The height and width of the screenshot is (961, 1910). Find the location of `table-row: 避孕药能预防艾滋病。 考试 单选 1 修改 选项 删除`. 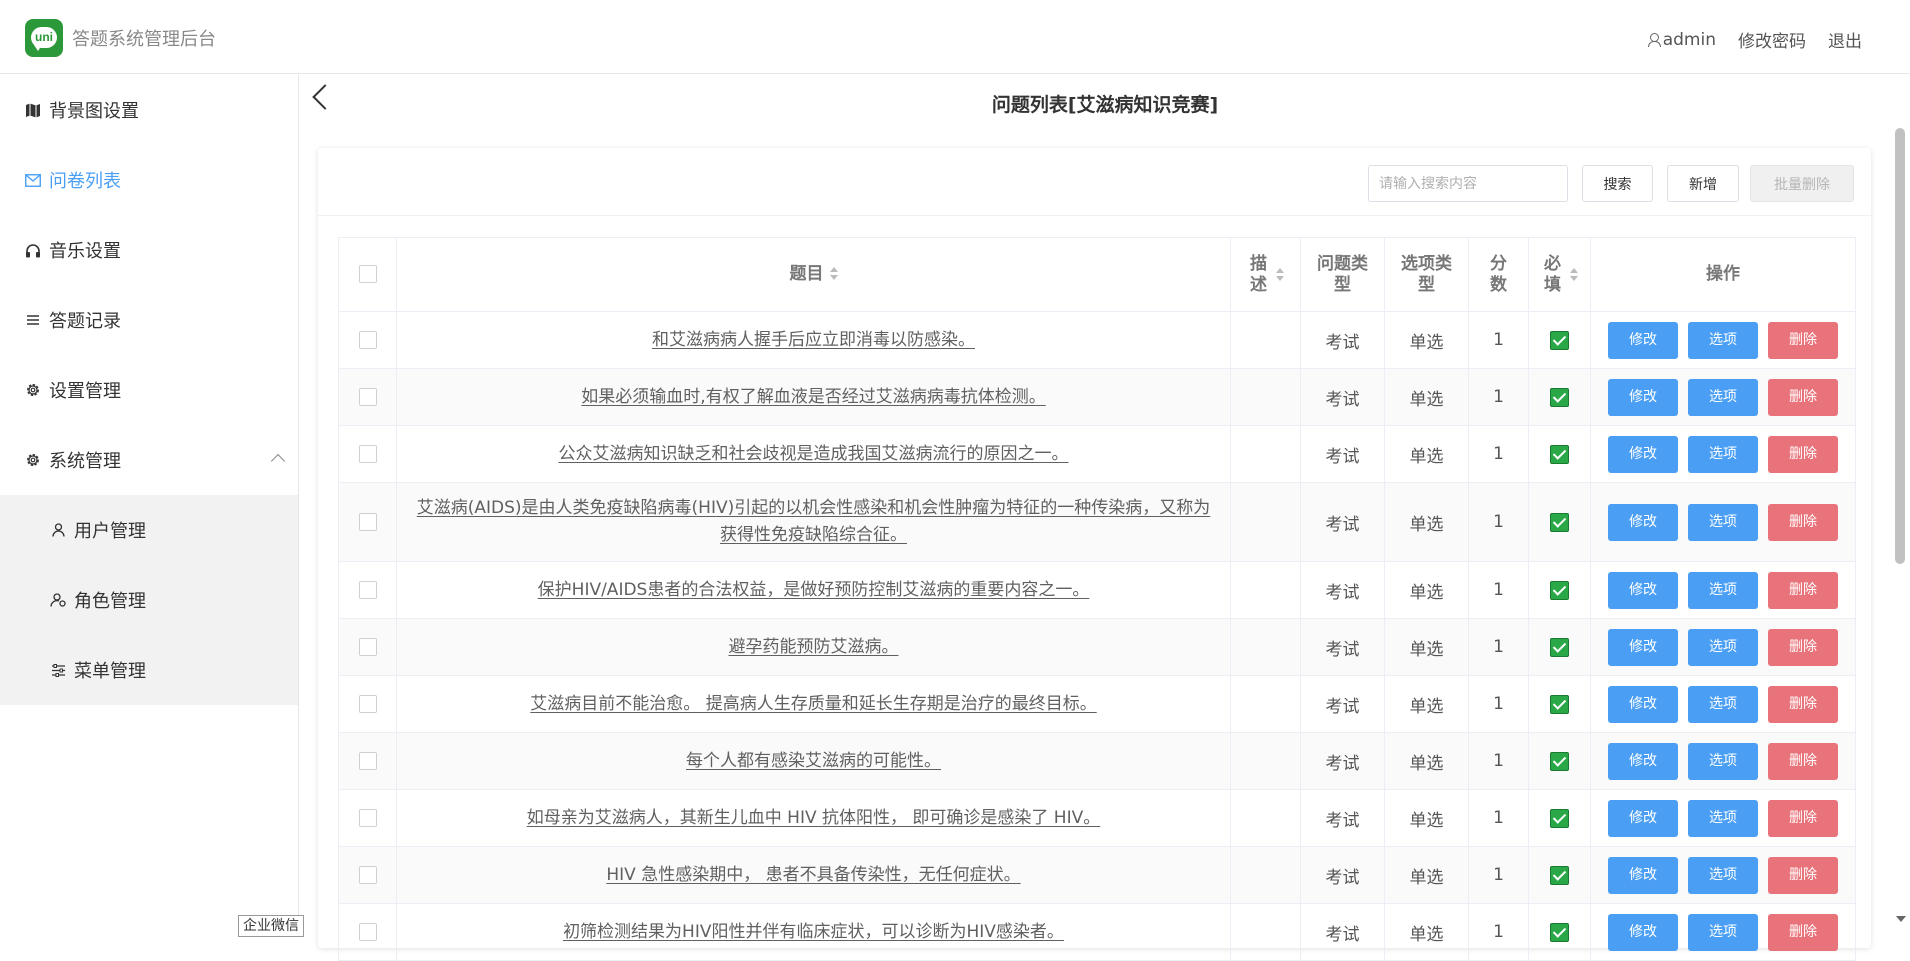

table-row: 避孕药能预防艾滋病。 考试 单选 1 修改 选项 删除 is located at coordinates (1097, 647).